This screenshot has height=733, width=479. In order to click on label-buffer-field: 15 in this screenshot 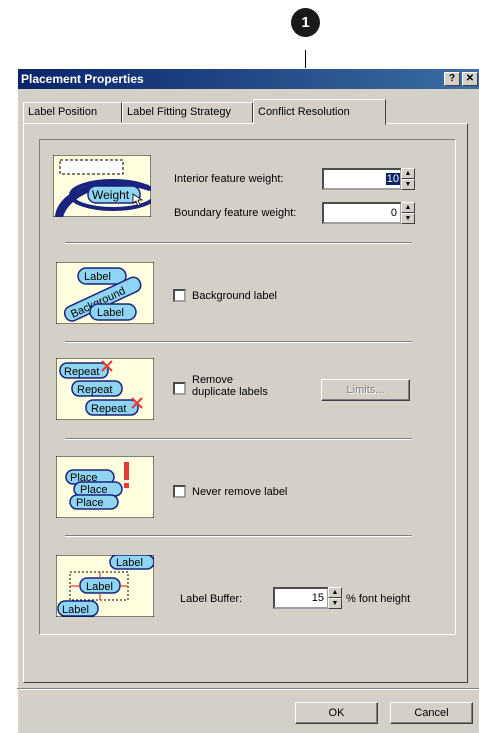, I will do `click(301, 598)`.